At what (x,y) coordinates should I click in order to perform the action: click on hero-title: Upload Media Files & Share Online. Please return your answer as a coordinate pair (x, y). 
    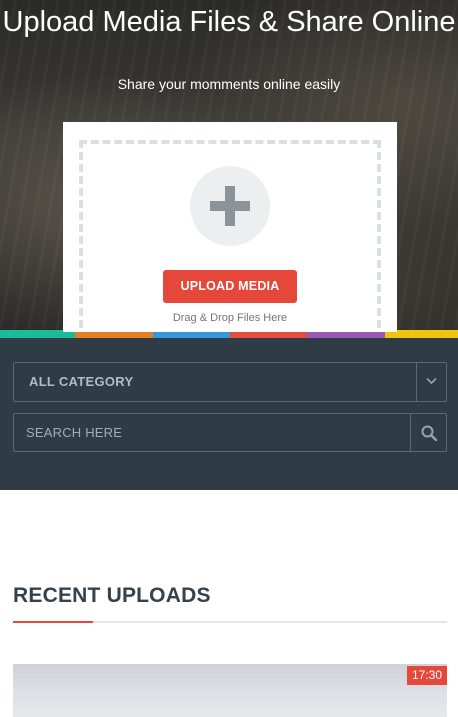
    Looking at the image, I should click on (229, 22).